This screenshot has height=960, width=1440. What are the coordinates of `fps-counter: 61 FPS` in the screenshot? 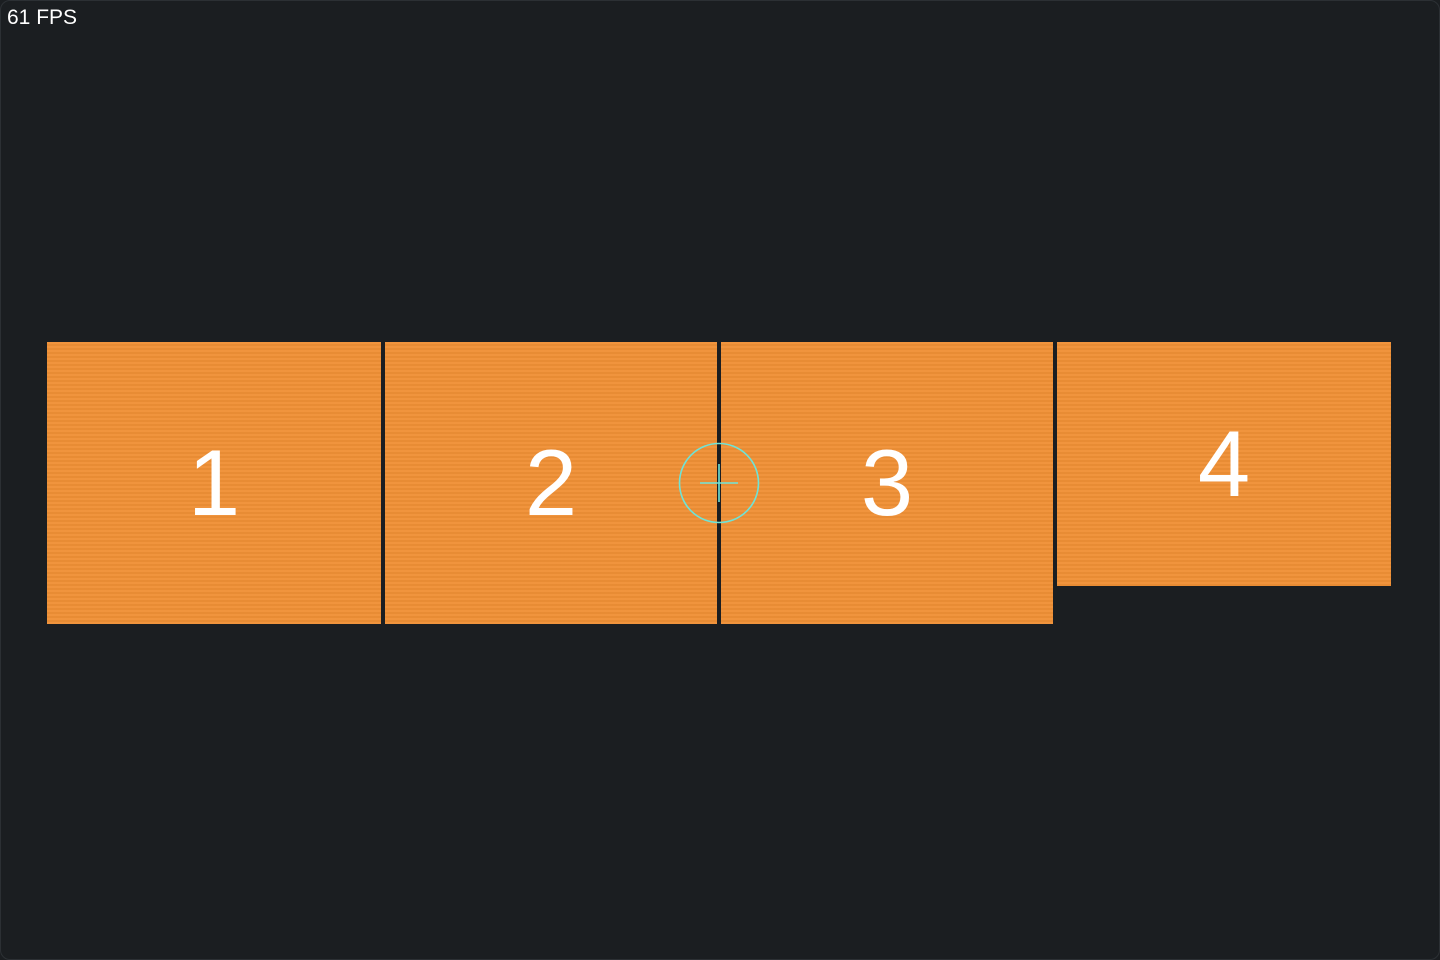 It's located at (42, 17).